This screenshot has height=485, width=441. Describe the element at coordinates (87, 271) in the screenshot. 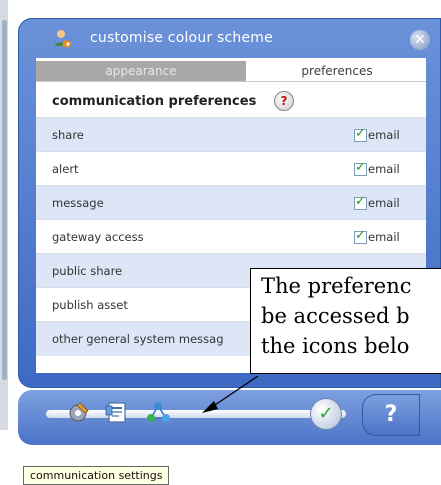

I see `pref-label: public share` at that location.